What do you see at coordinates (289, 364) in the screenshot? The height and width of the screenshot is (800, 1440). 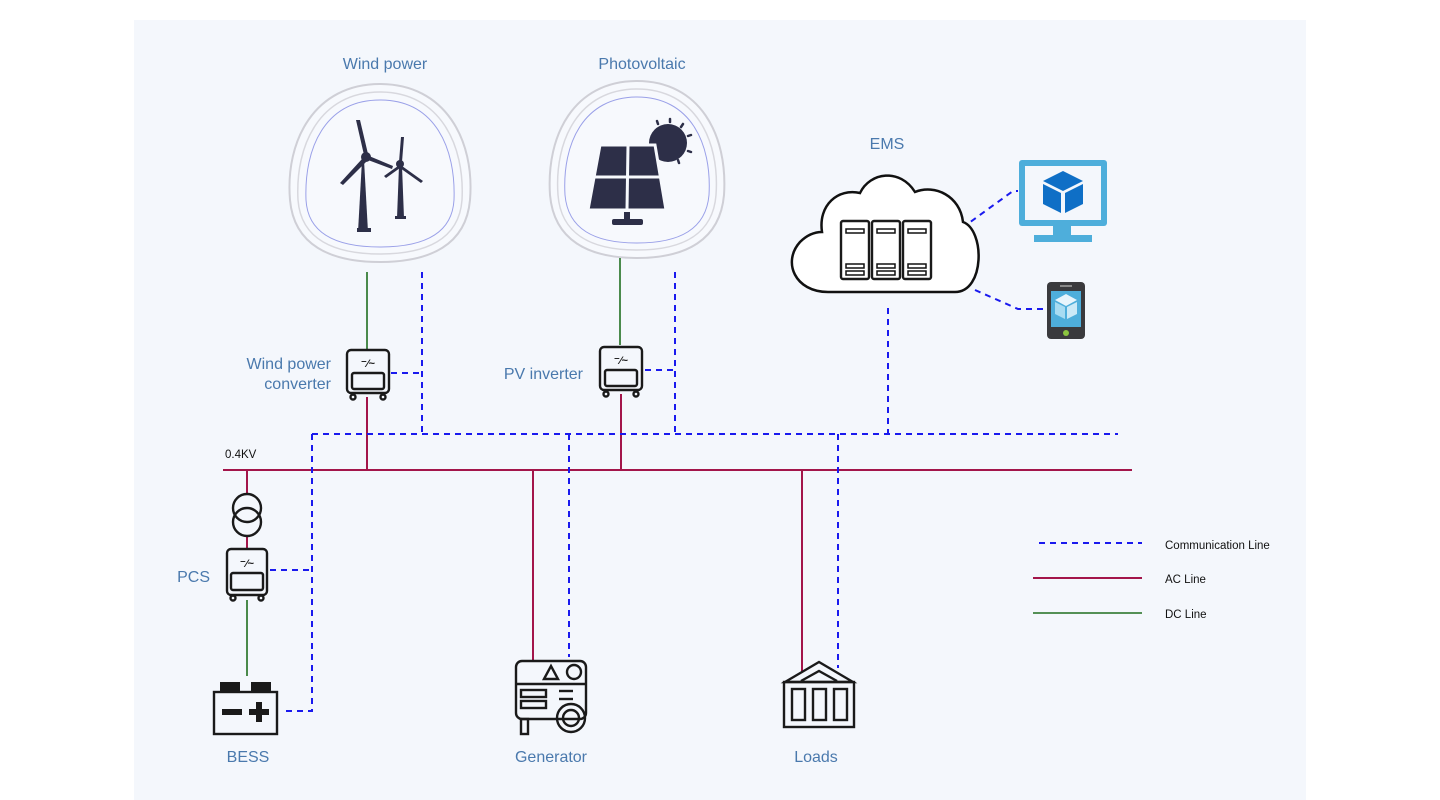 I see `wind-converter-label-line1: Wind power` at bounding box center [289, 364].